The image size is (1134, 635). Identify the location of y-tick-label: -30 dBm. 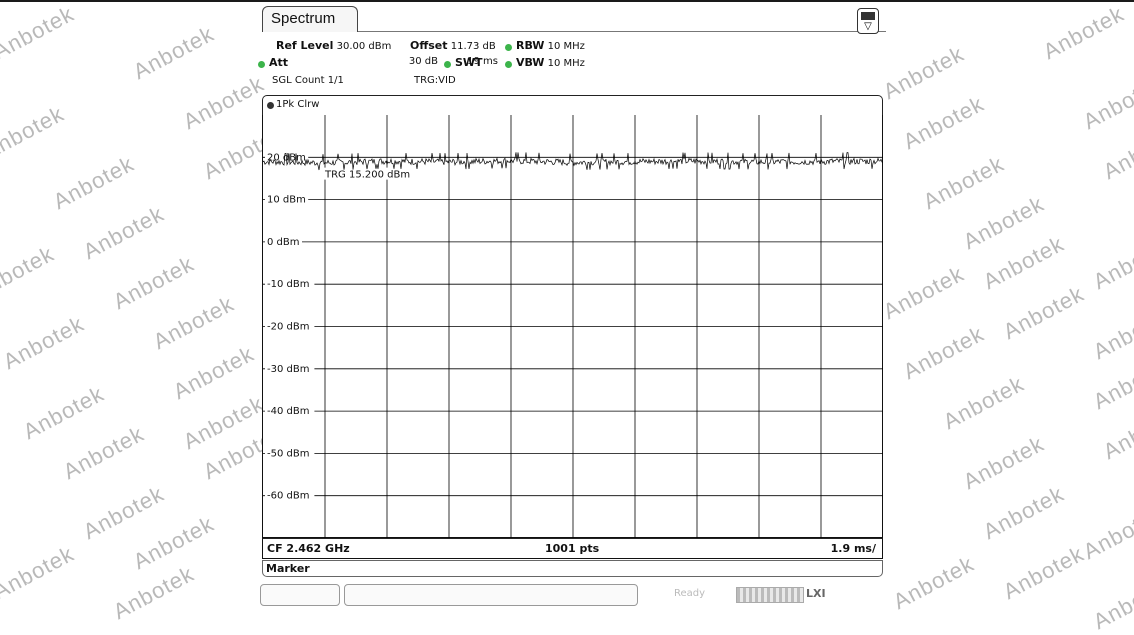
(288, 369).